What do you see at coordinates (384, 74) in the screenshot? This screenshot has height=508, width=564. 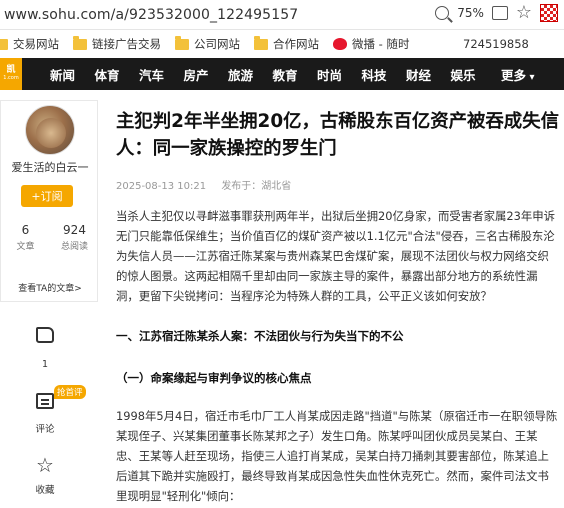 I see `nav-item-tech: 科技` at bounding box center [384, 74].